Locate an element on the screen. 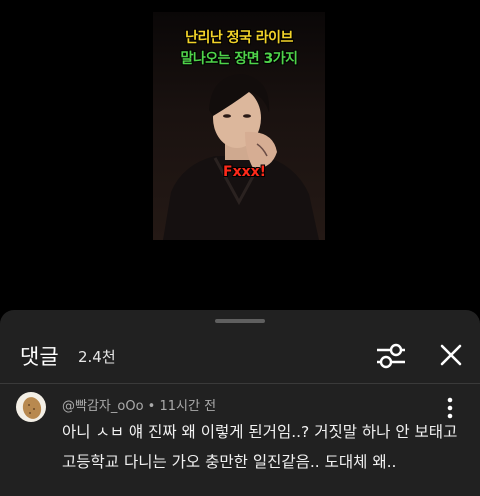  user-avatar is located at coordinates (31, 407).